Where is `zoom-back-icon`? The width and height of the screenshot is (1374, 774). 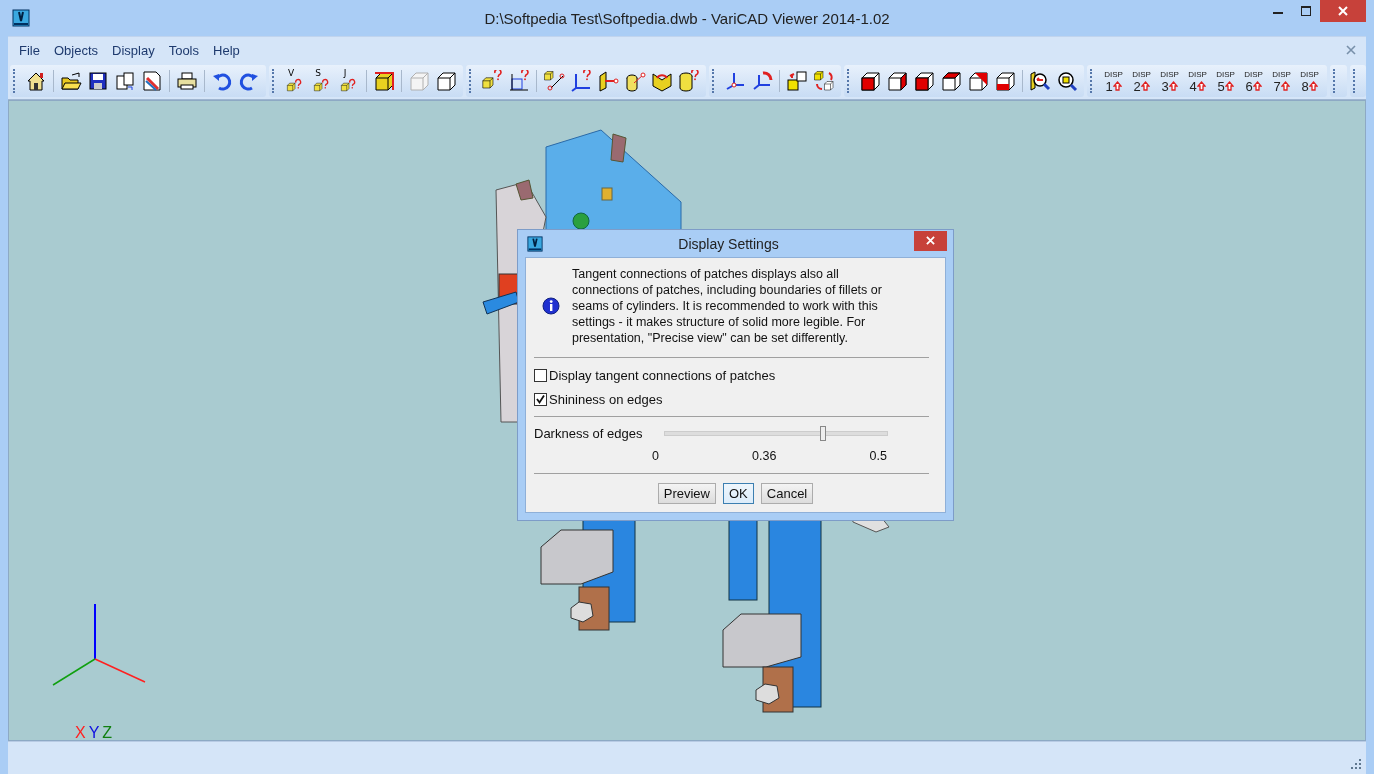
zoom-back-icon is located at coordinates (1040, 81).